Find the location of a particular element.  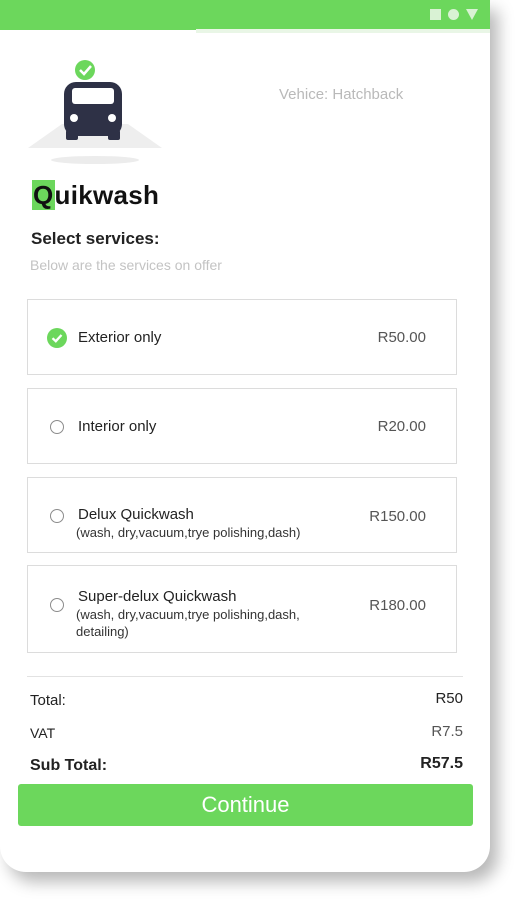

brand-logo: Quikwash is located at coordinates (95, 195).